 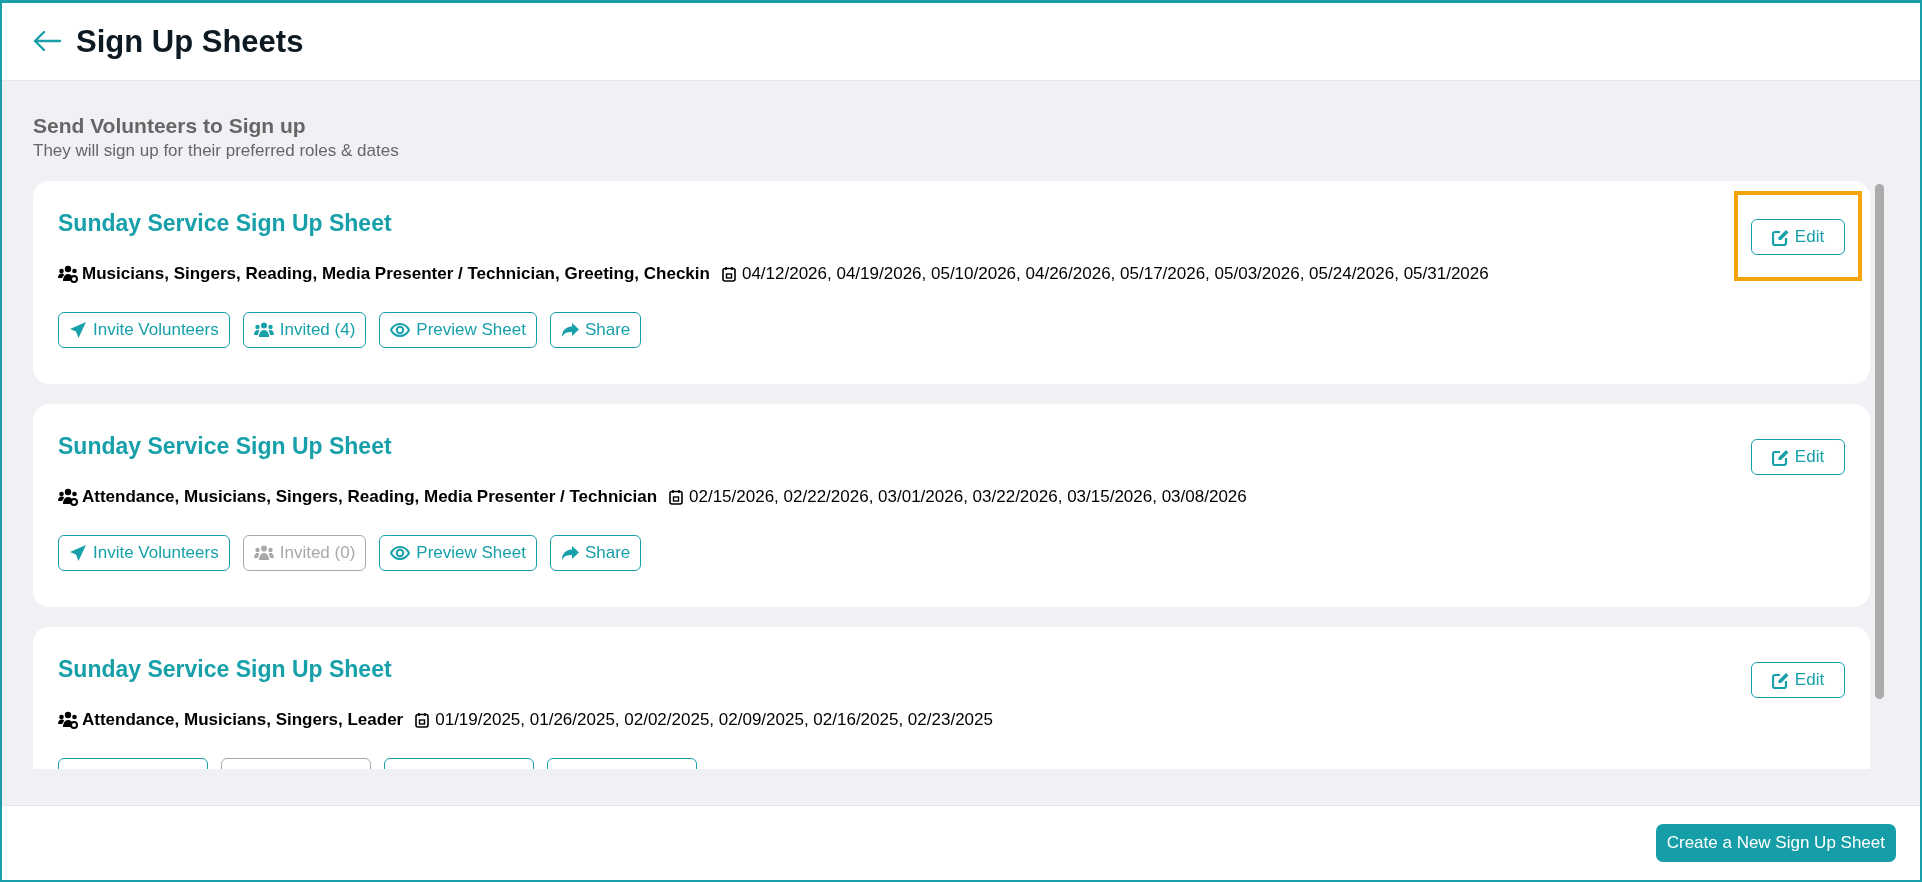 I want to click on page-title: Sign Up Sheets, so click(x=190, y=41).